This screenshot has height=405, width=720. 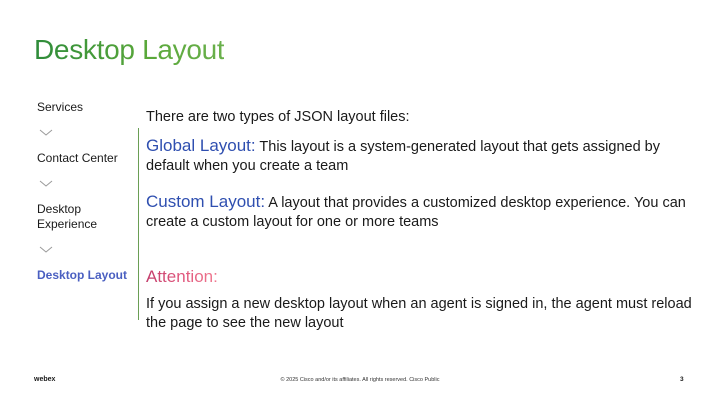 What do you see at coordinates (129, 49) in the screenshot?
I see `slide-title: Desktop Layout` at bounding box center [129, 49].